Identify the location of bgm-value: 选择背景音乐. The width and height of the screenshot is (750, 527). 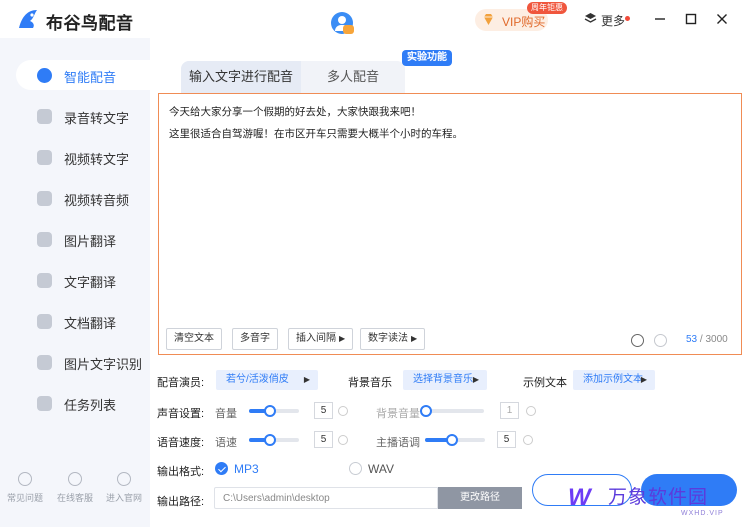
(443, 379).